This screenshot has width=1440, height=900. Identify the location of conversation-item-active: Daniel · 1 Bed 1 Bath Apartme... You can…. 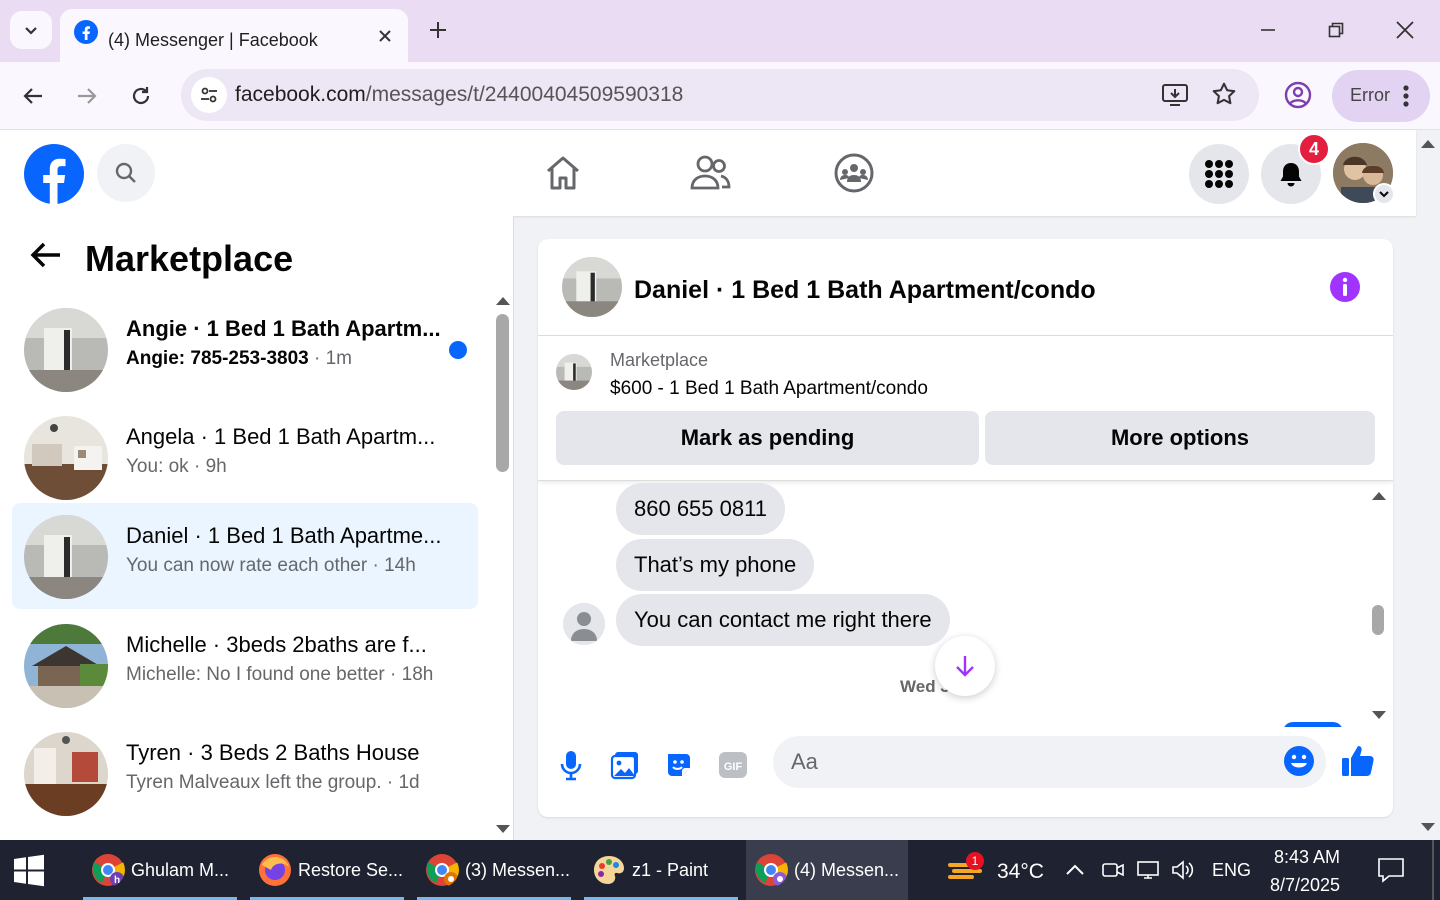
(245, 556).